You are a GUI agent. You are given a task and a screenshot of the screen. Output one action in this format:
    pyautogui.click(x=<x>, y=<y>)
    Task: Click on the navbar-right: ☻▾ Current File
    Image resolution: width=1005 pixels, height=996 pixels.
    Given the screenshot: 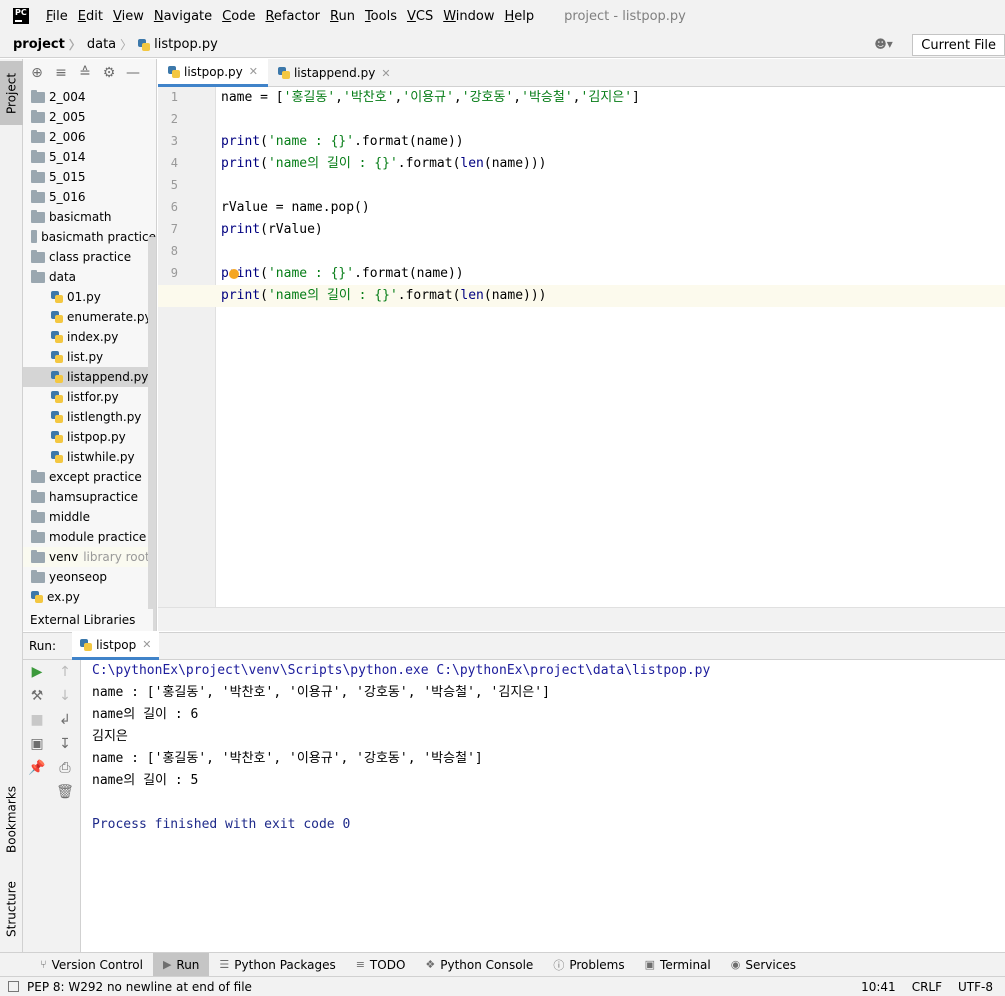 What is the action you would take?
    pyautogui.click(x=939, y=45)
    